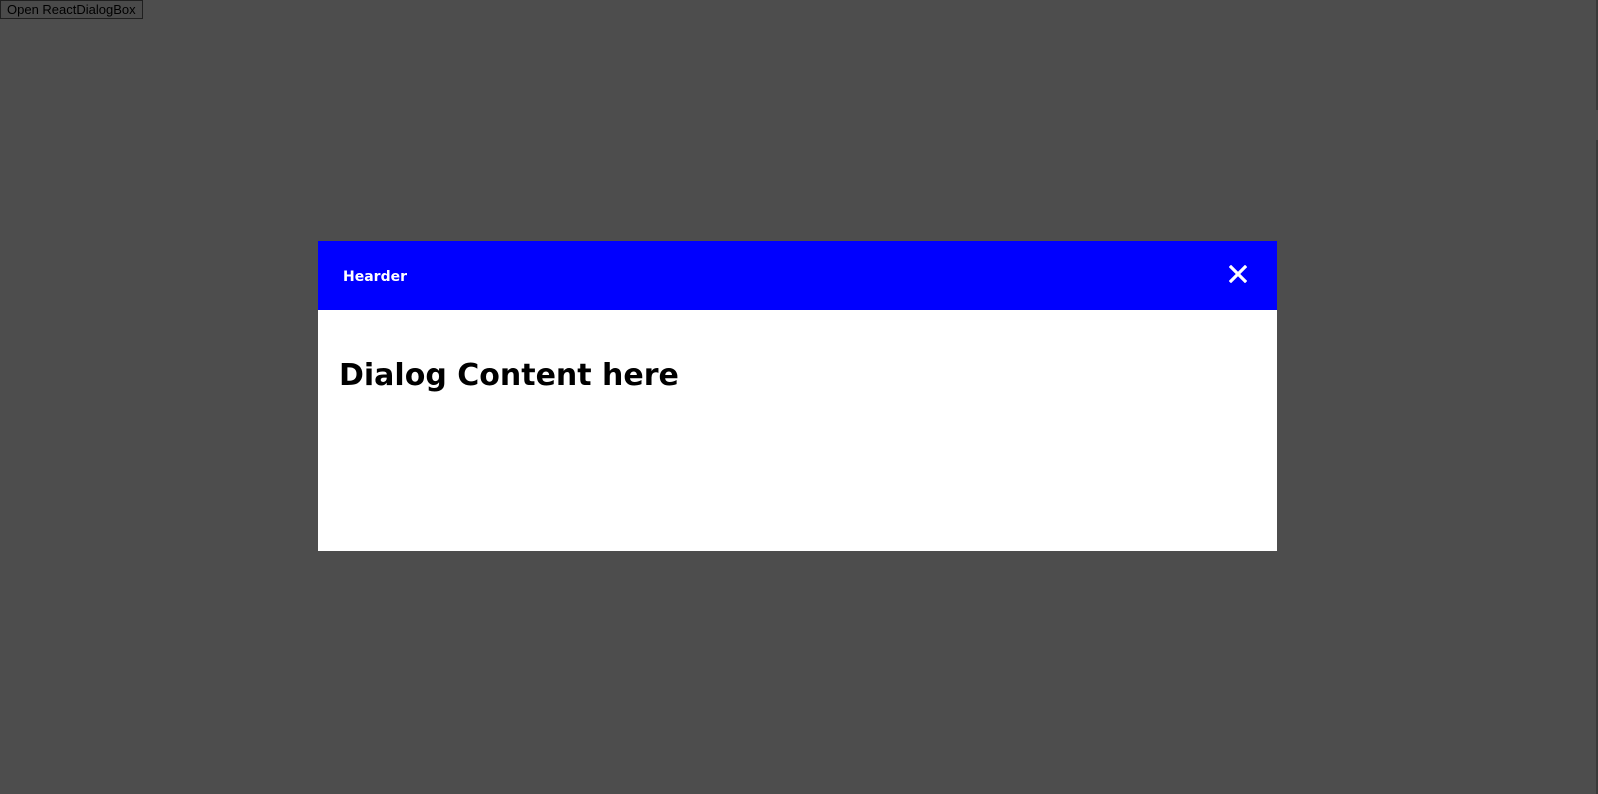 Image resolution: width=1598 pixels, height=794 pixels. I want to click on close-button, so click(1238, 274).